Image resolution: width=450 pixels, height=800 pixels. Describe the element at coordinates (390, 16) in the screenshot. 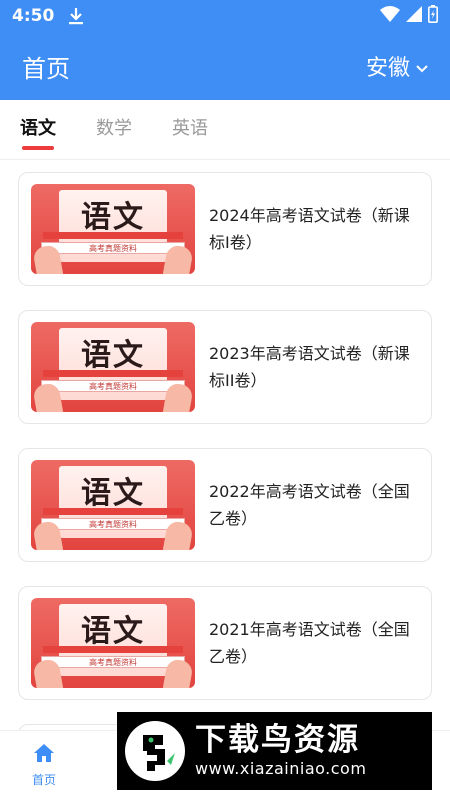

I see `wifi-icon` at that location.